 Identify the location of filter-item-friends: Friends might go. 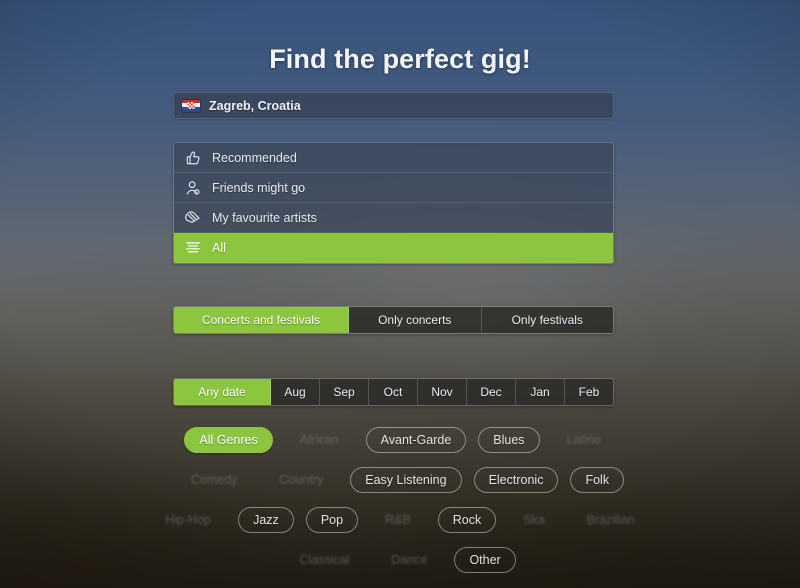
(393, 188).